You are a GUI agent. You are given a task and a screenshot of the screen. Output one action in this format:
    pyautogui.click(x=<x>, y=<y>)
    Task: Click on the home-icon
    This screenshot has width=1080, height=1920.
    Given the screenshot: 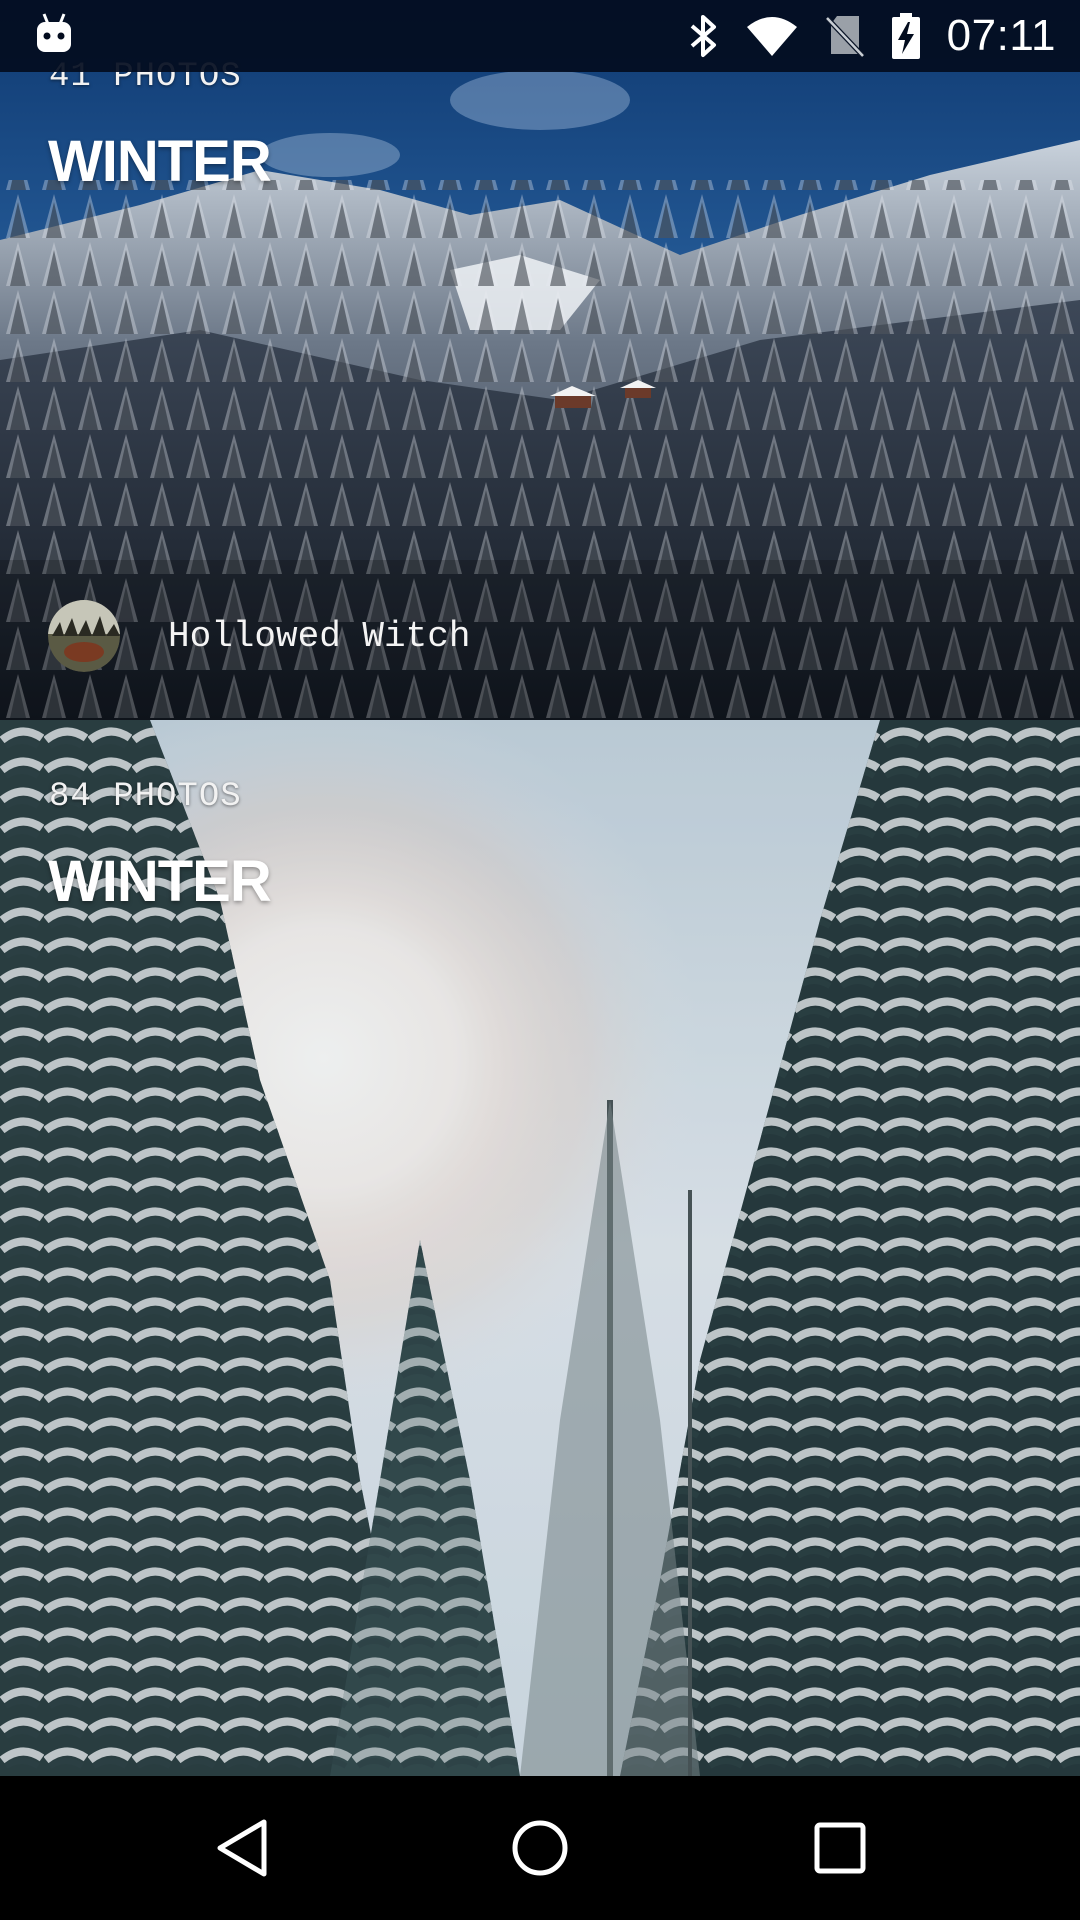 What is the action you would take?
    pyautogui.click(x=540, y=1848)
    